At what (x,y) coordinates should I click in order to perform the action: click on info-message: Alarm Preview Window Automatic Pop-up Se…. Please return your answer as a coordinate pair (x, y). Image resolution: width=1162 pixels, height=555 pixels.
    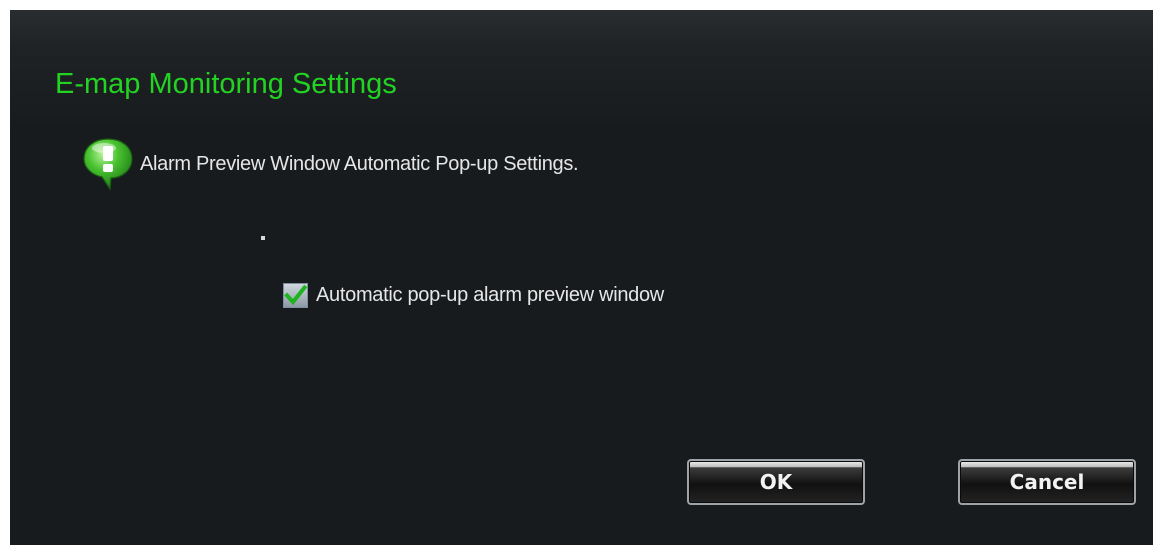
    Looking at the image, I should click on (330, 164).